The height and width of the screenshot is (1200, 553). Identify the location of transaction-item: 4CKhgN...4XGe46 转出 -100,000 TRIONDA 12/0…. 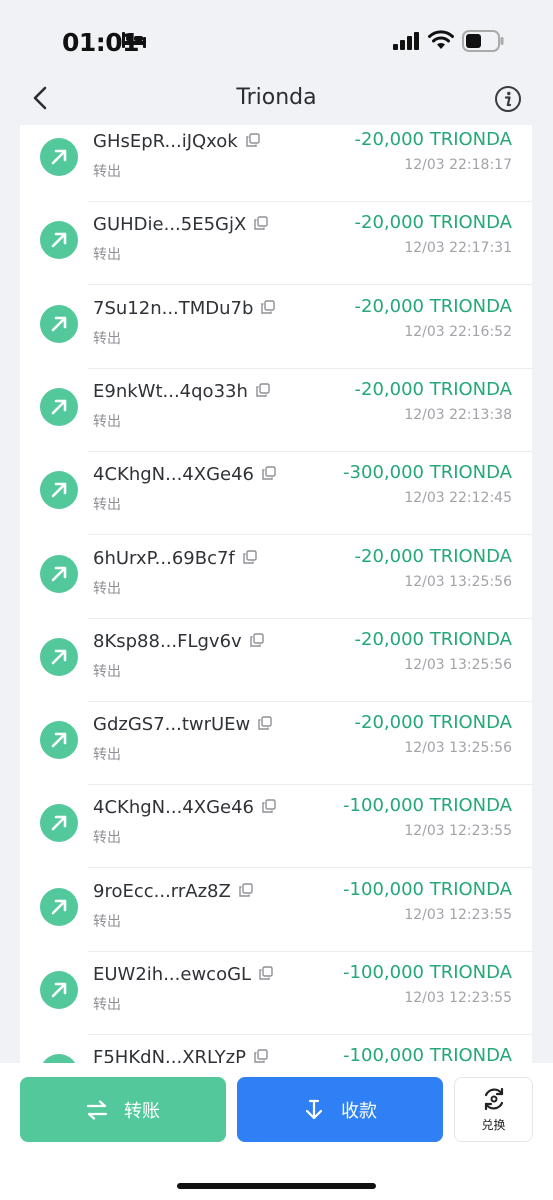
(276, 827).